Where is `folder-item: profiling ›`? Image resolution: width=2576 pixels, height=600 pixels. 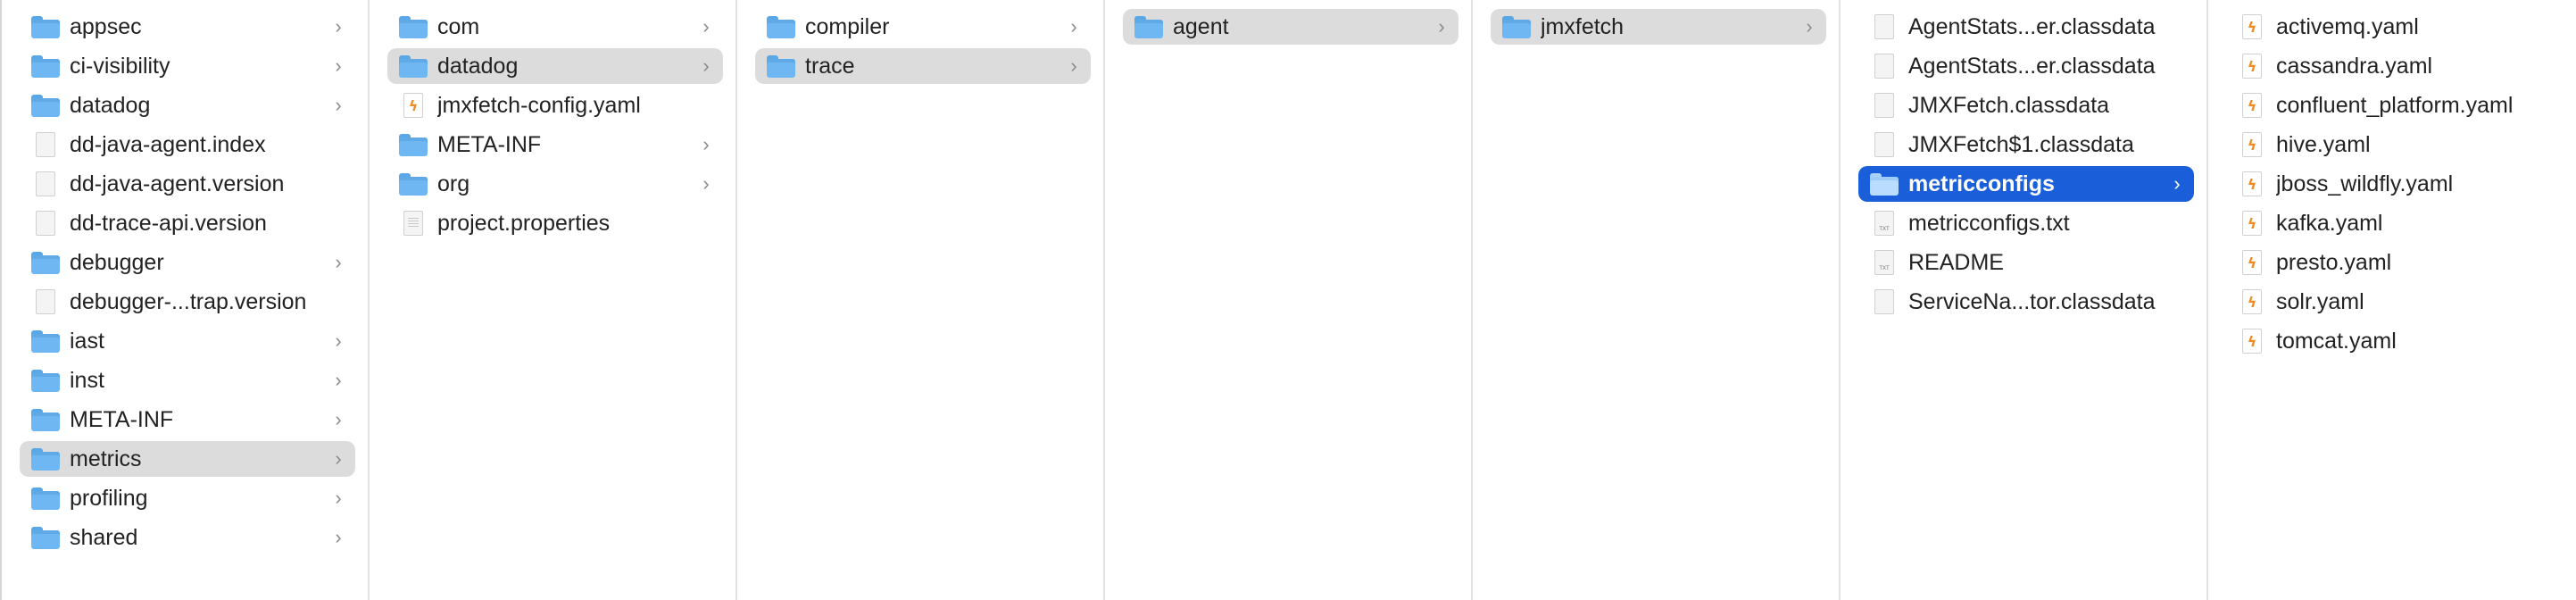 folder-item: profiling › is located at coordinates (188, 498).